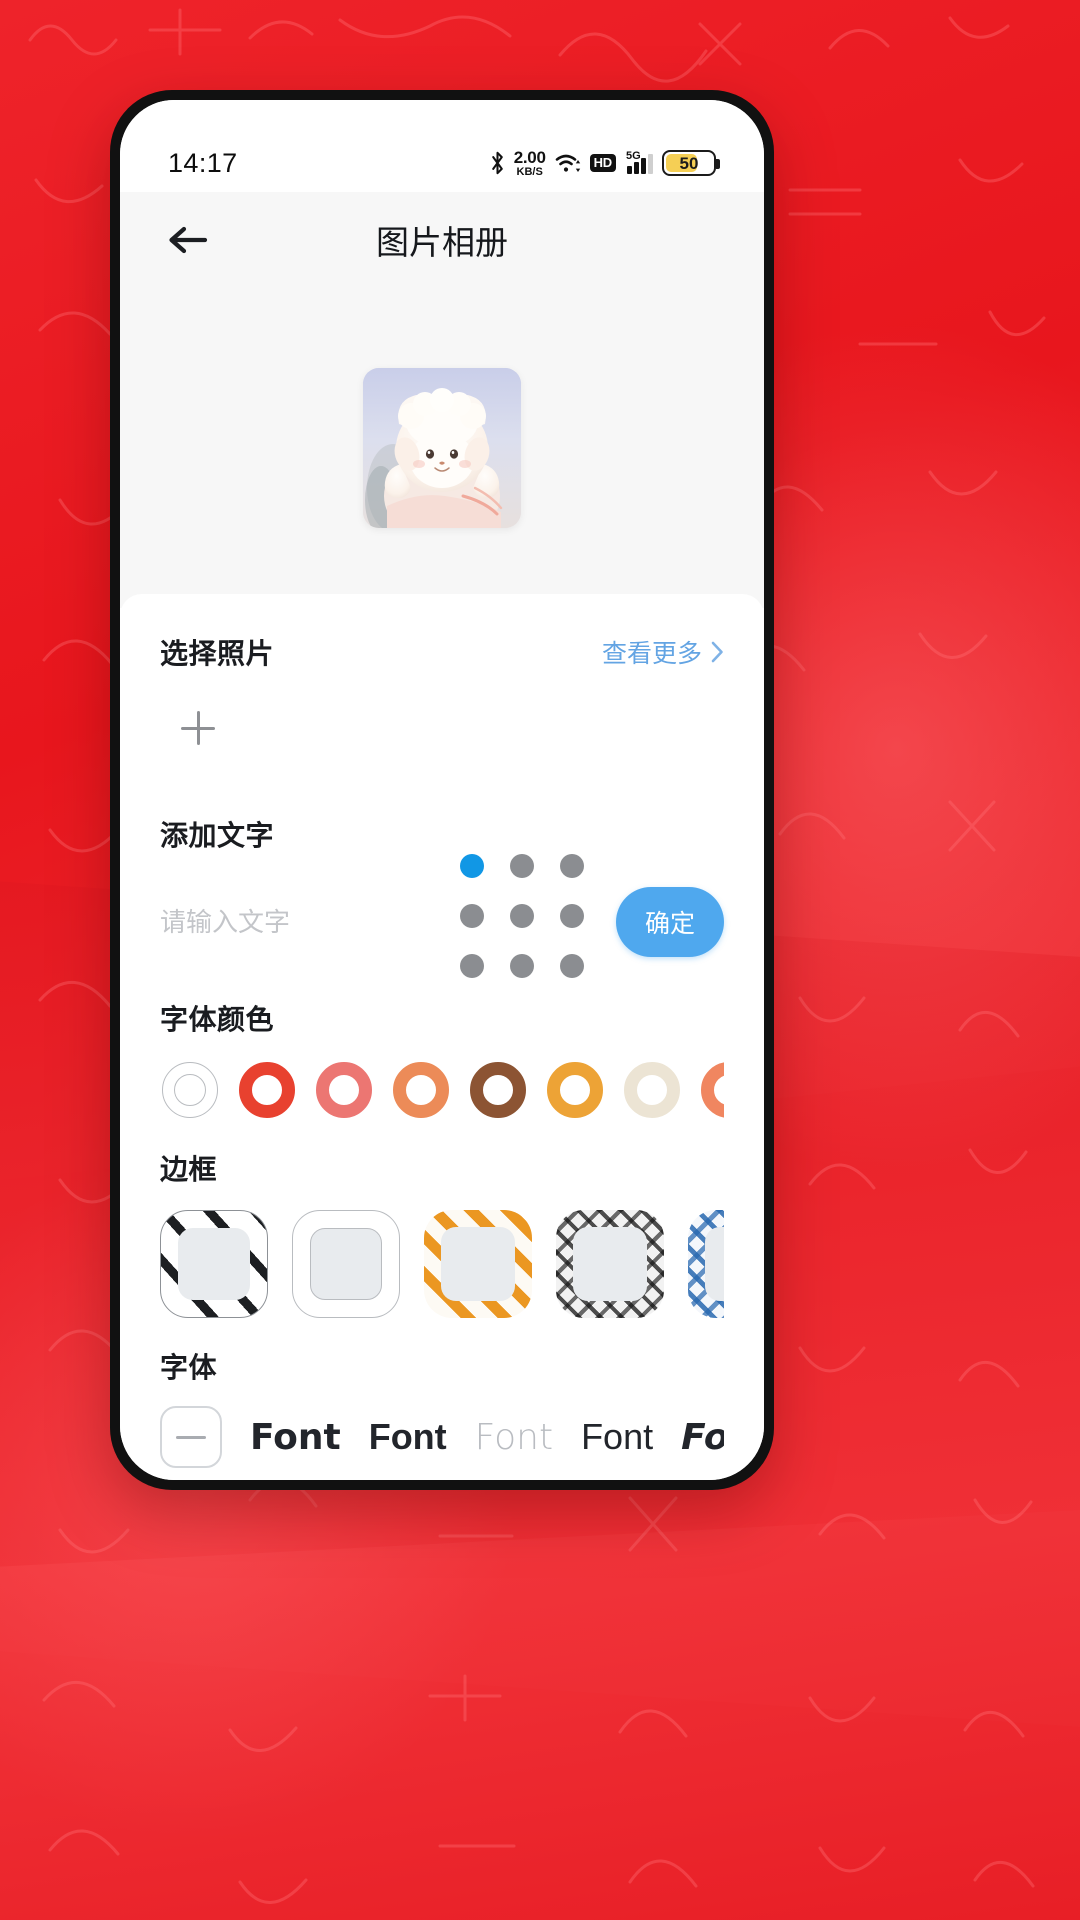 Image resolution: width=1080 pixels, height=1920 pixels. I want to click on border-option-plaid-black, so click(610, 1264).